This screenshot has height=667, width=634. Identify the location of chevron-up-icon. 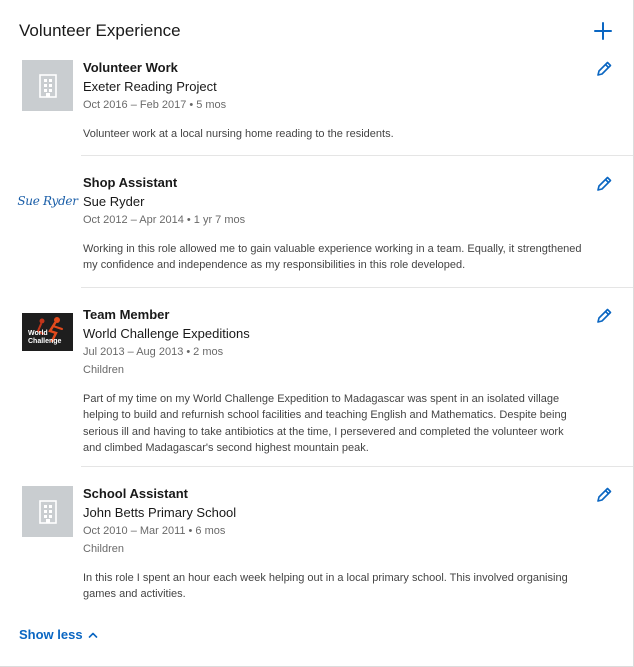
(92, 635).